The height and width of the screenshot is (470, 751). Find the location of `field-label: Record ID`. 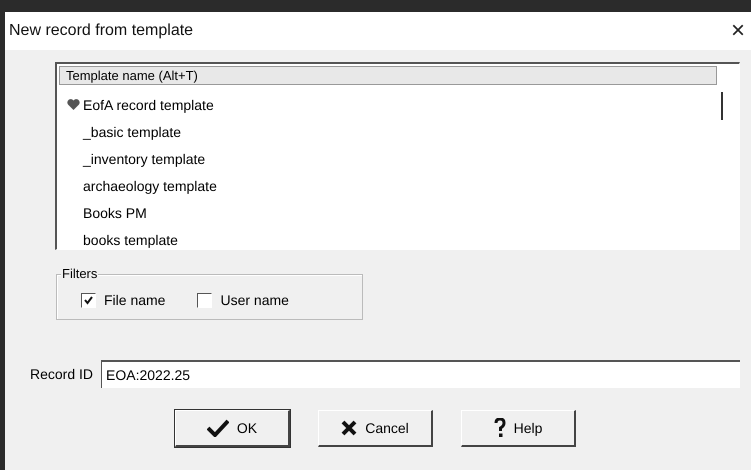

field-label: Record ID is located at coordinates (62, 374).